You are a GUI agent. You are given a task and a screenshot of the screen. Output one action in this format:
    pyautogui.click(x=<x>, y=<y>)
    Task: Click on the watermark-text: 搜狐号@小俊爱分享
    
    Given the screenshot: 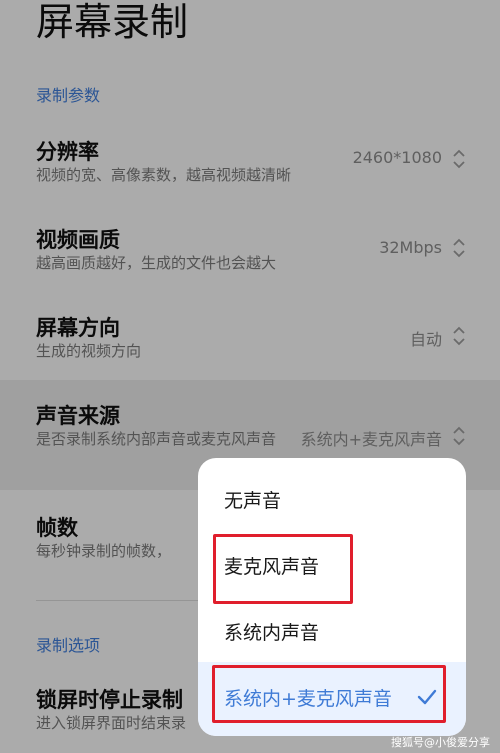 What is the action you would take?
    pyautogui.click(x=440, y=742)
    